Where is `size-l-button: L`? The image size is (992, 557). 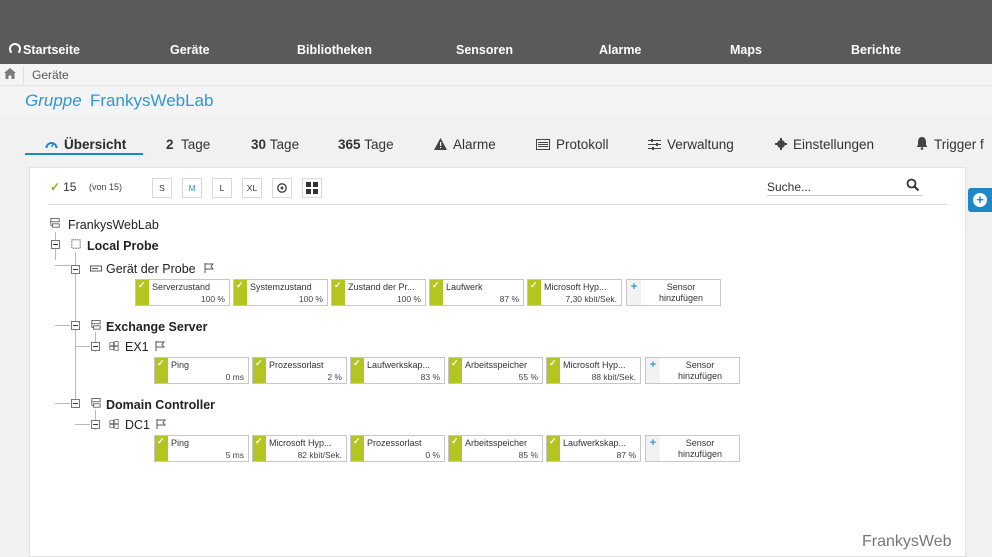
size-l-button: L is located at coordinates (222, 188).